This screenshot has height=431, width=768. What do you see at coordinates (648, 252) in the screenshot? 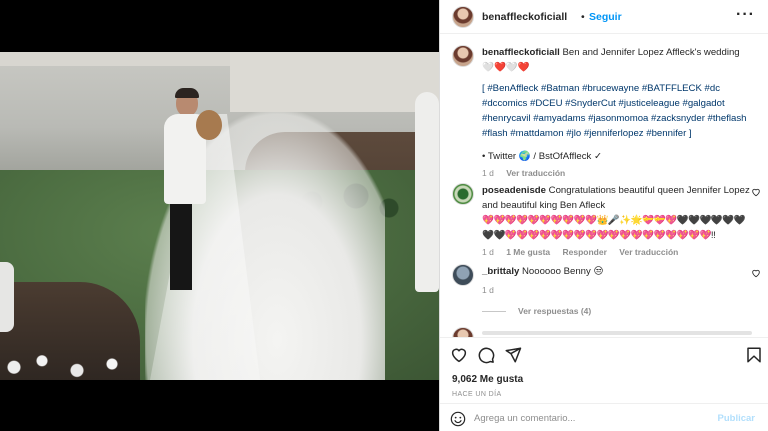
I see `comment-translate-link: Ver traducción` at bounding box center [648, 252].